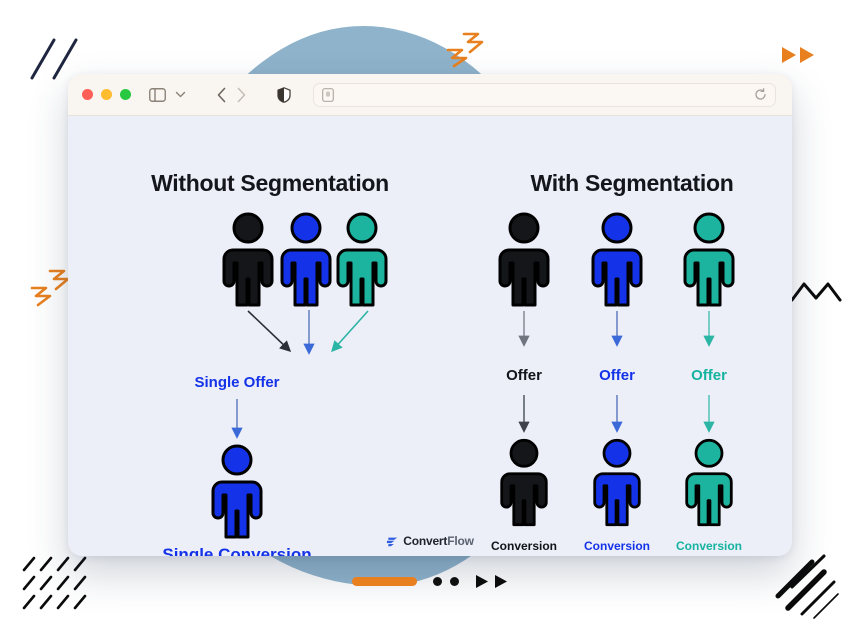  I want to click on back-button-icon, so click(222, 95).